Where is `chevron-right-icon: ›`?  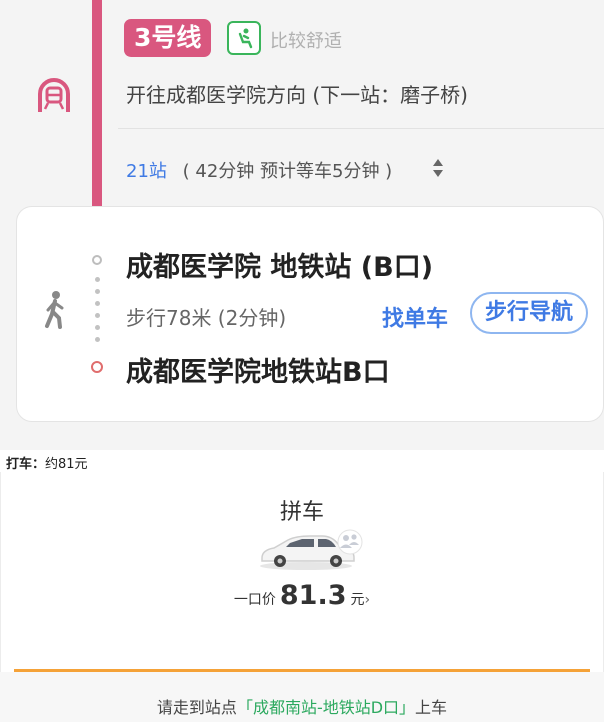 chevron-right-icon: › is located at coordinates (367, 600).